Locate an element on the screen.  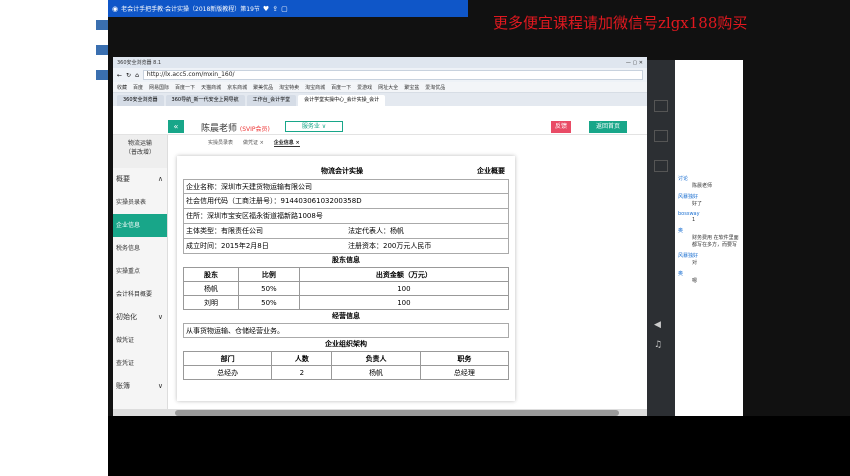
registered-capital: 注册资本：200万元人民币 is located at coordinates (390, 246).